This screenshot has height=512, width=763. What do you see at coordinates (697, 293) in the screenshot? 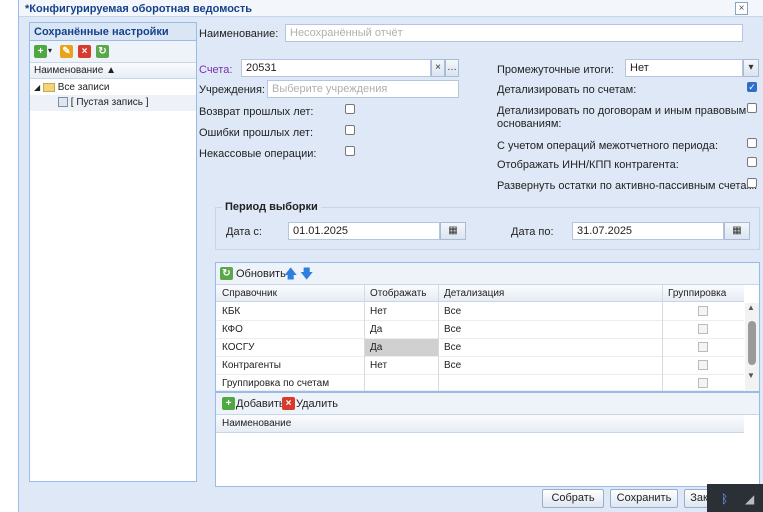
I see `col-grouping: Группировка` at bounding box center [697, 293].